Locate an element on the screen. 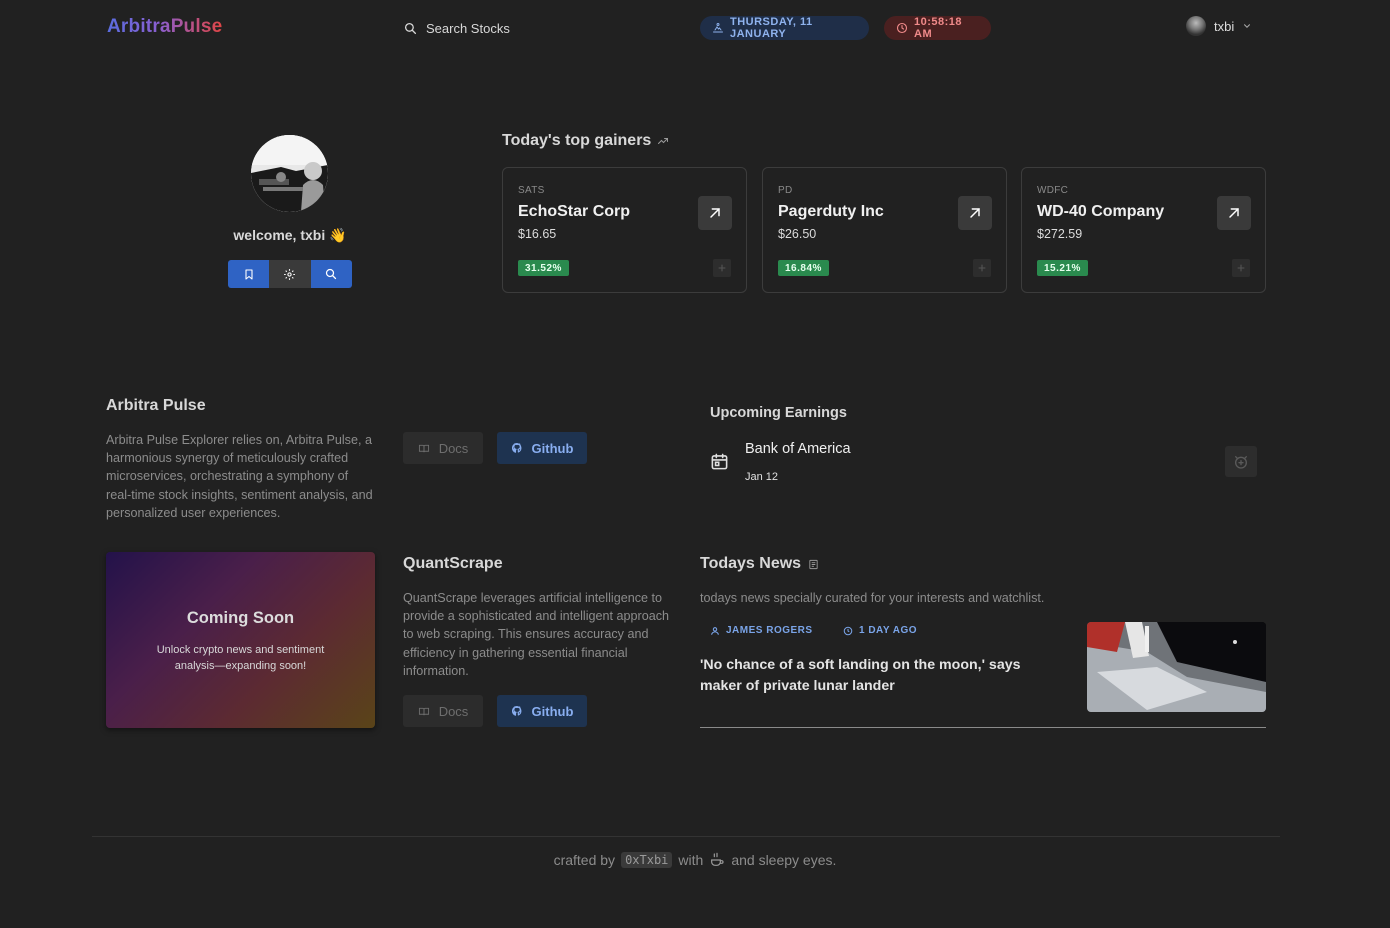 Image resolution: width=1390 pixels, height=928 pixels. app-logo: ArbitraPulse is located at coordinates (164, 27).